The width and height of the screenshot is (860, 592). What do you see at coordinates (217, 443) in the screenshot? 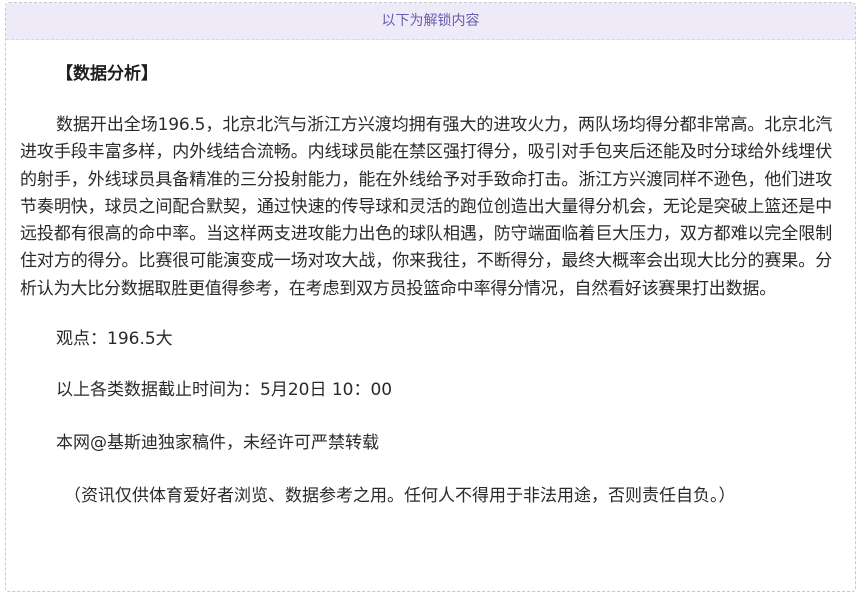
I see `copyright-notice: 本网@基斯迪独家稿件，未经许可严禁转载` at bounding box center [217, 443].